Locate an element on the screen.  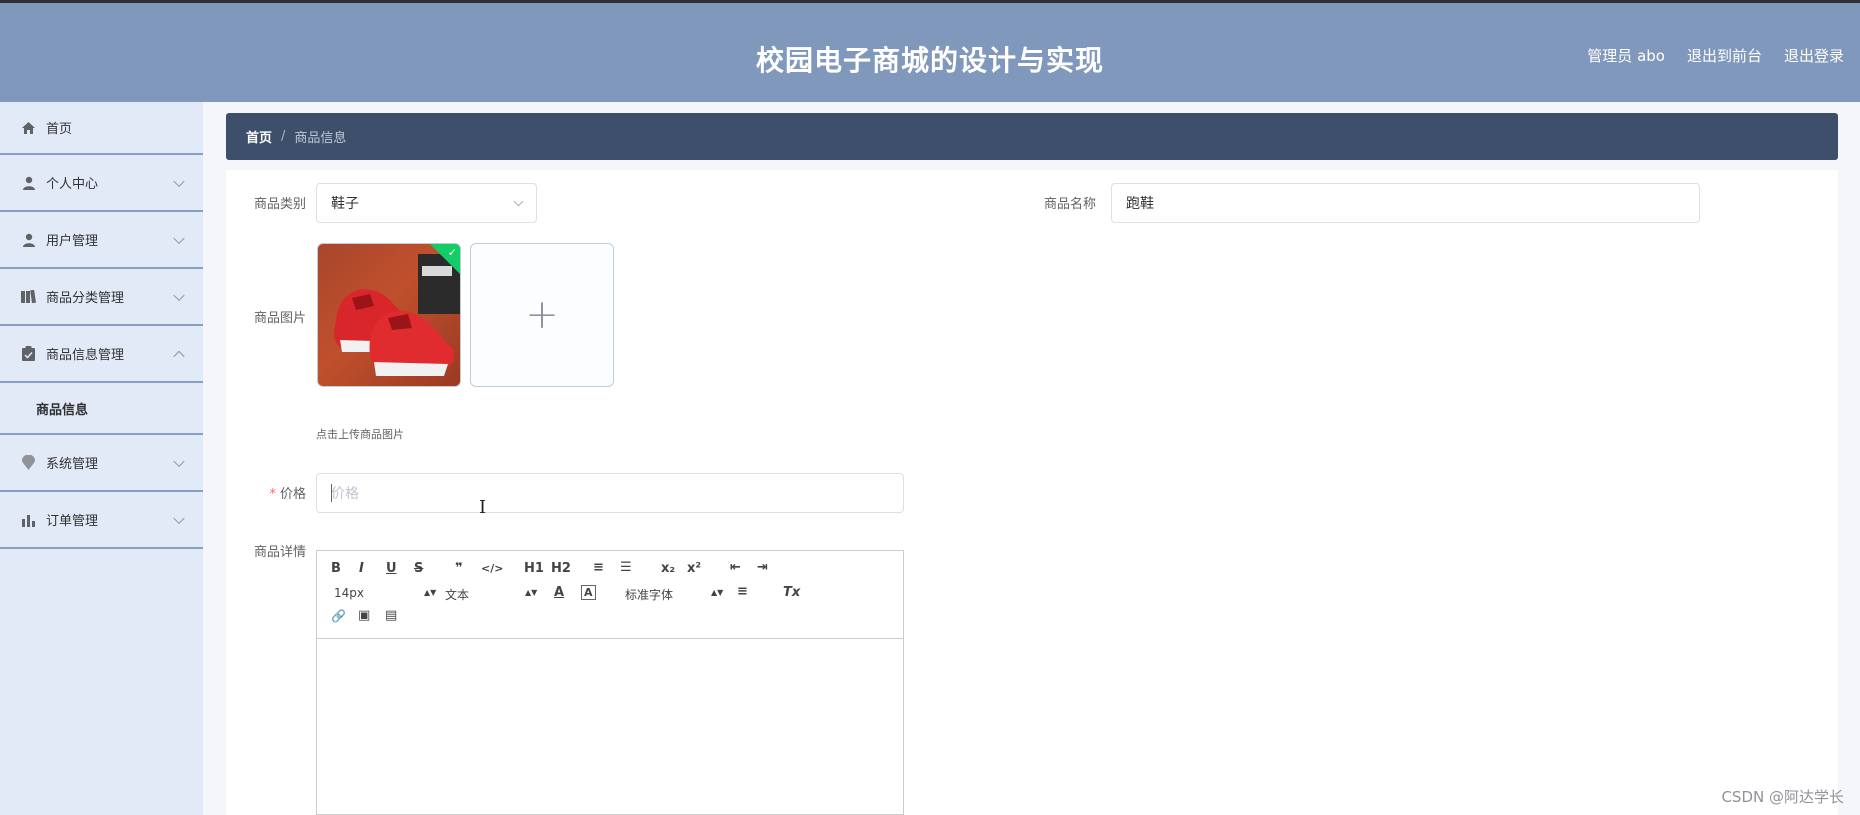
text-caret is located at coordinates (331, 493).